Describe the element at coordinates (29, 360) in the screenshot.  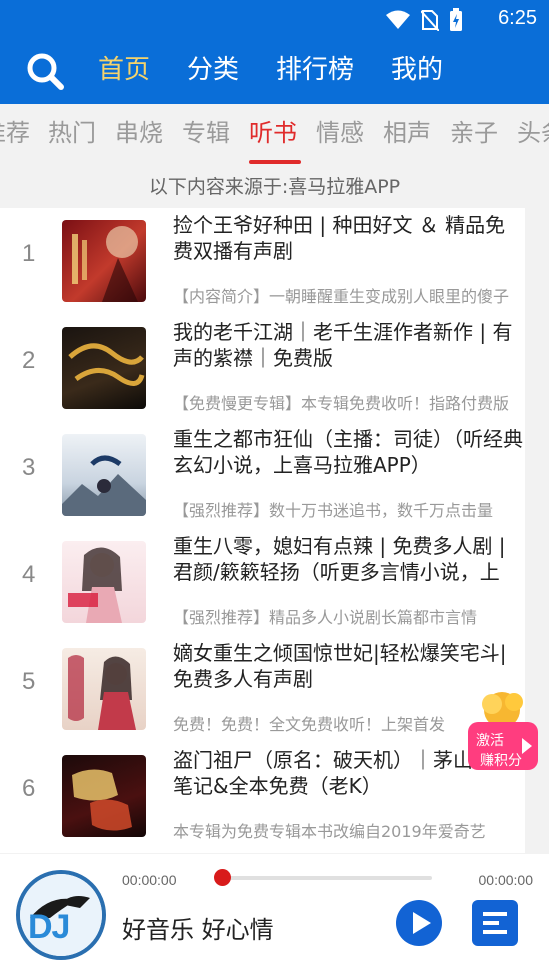
I see `item-rank: 2` at that location.